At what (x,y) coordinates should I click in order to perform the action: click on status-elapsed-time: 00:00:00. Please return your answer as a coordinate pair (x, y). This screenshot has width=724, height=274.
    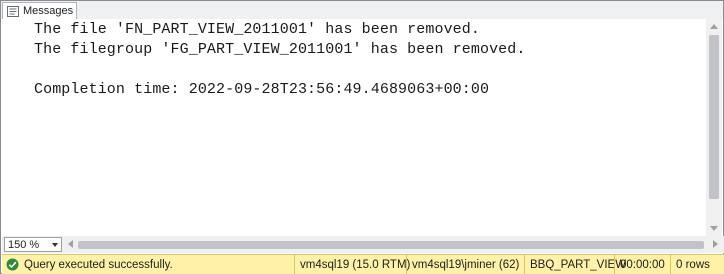
    Looking at the image, I should click on (642, 264).